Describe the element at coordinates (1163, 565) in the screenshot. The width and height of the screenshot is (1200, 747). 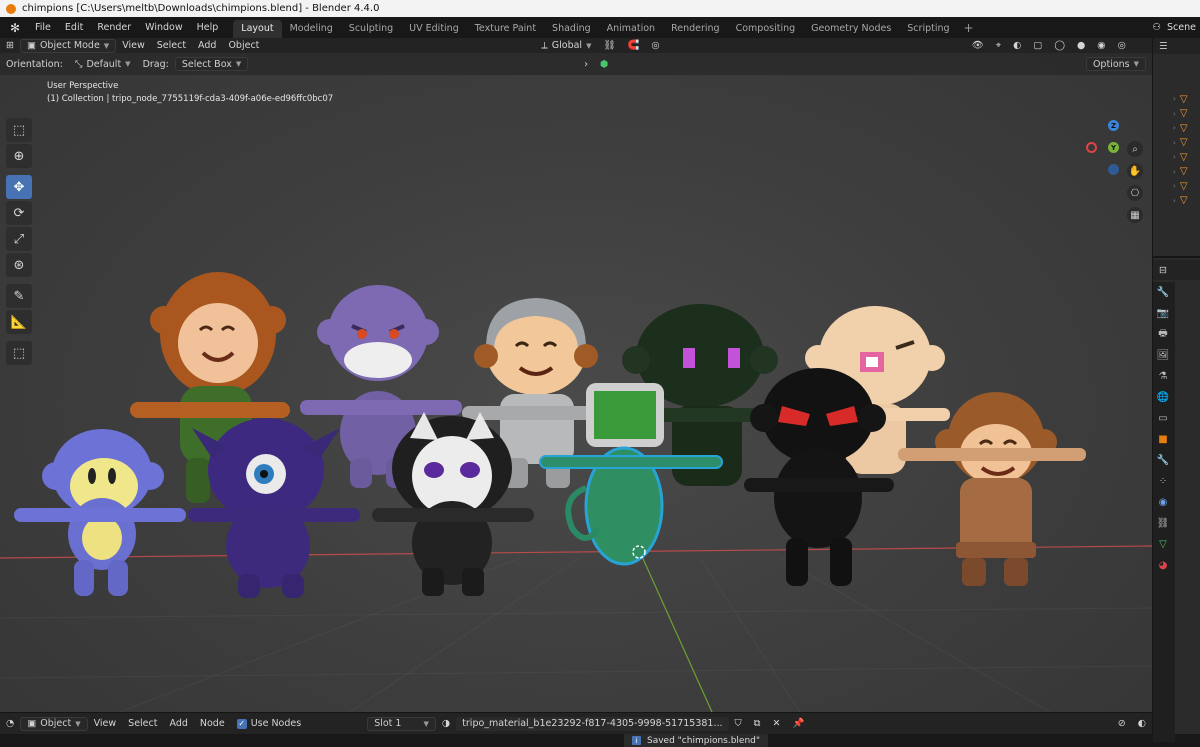
I see `material-tab-icon: ◕` at that location.